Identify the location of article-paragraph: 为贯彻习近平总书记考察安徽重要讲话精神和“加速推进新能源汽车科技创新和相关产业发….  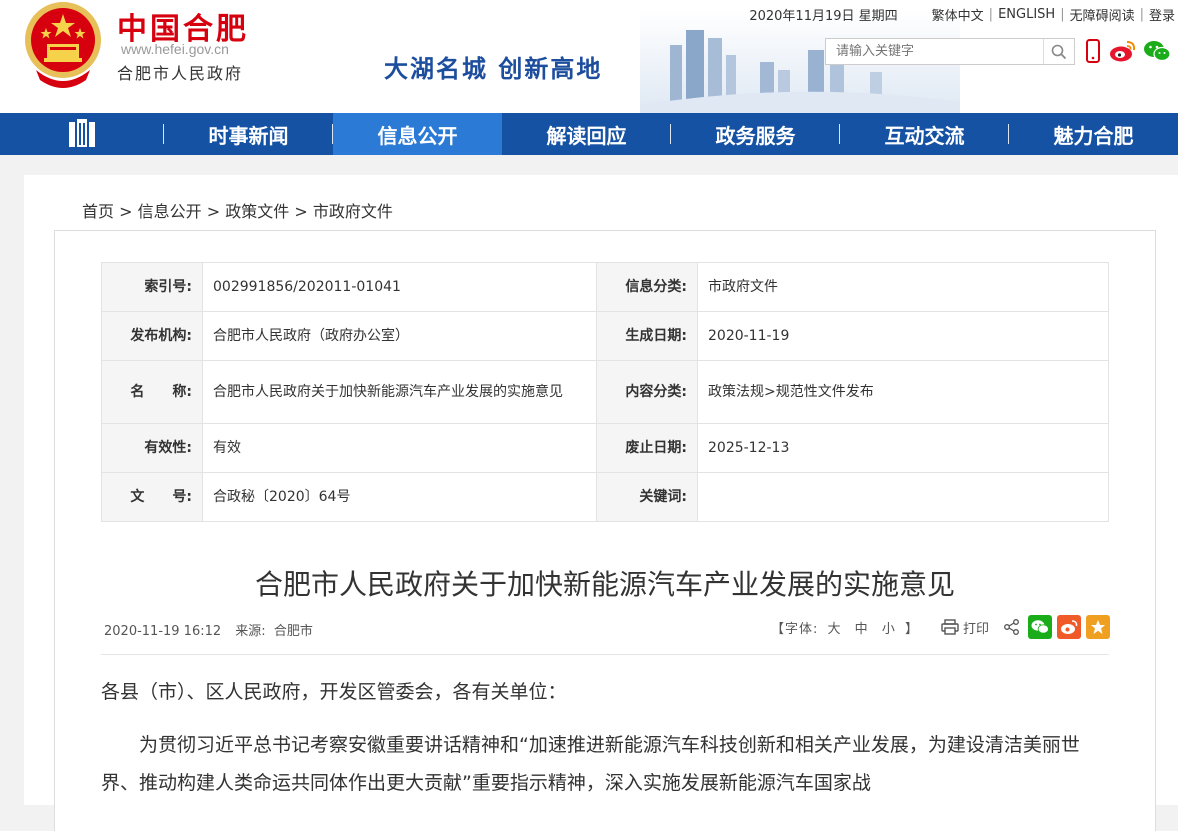
(590, 764).